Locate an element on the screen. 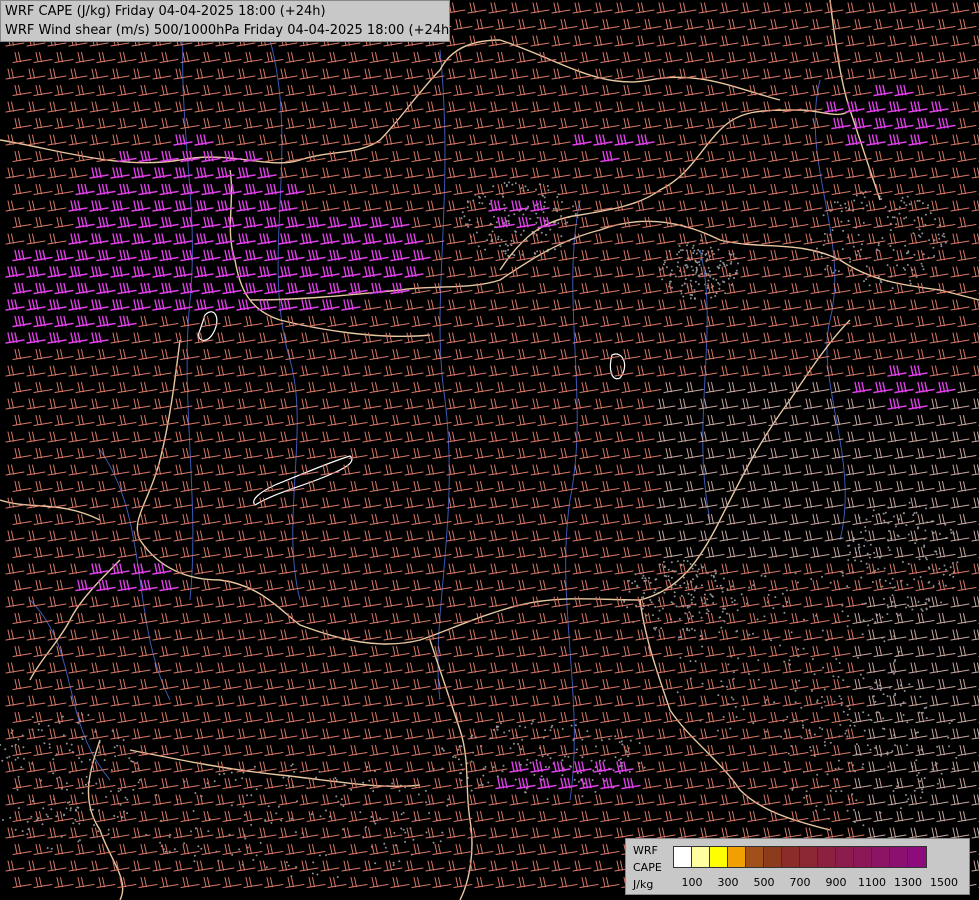 Image resolution: width=979 pixels, height=900 pixels. legend-swatch is located at coordinates (845, 857).